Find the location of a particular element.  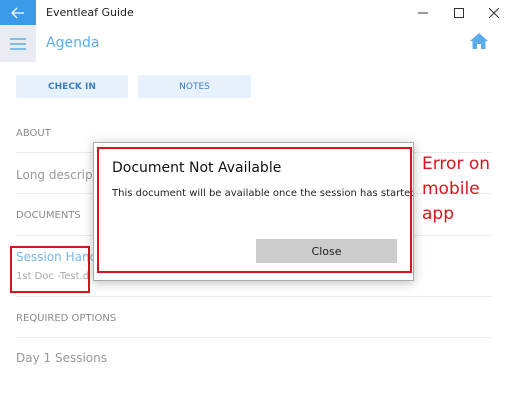

close-icon is located at coordinates (494, 12).